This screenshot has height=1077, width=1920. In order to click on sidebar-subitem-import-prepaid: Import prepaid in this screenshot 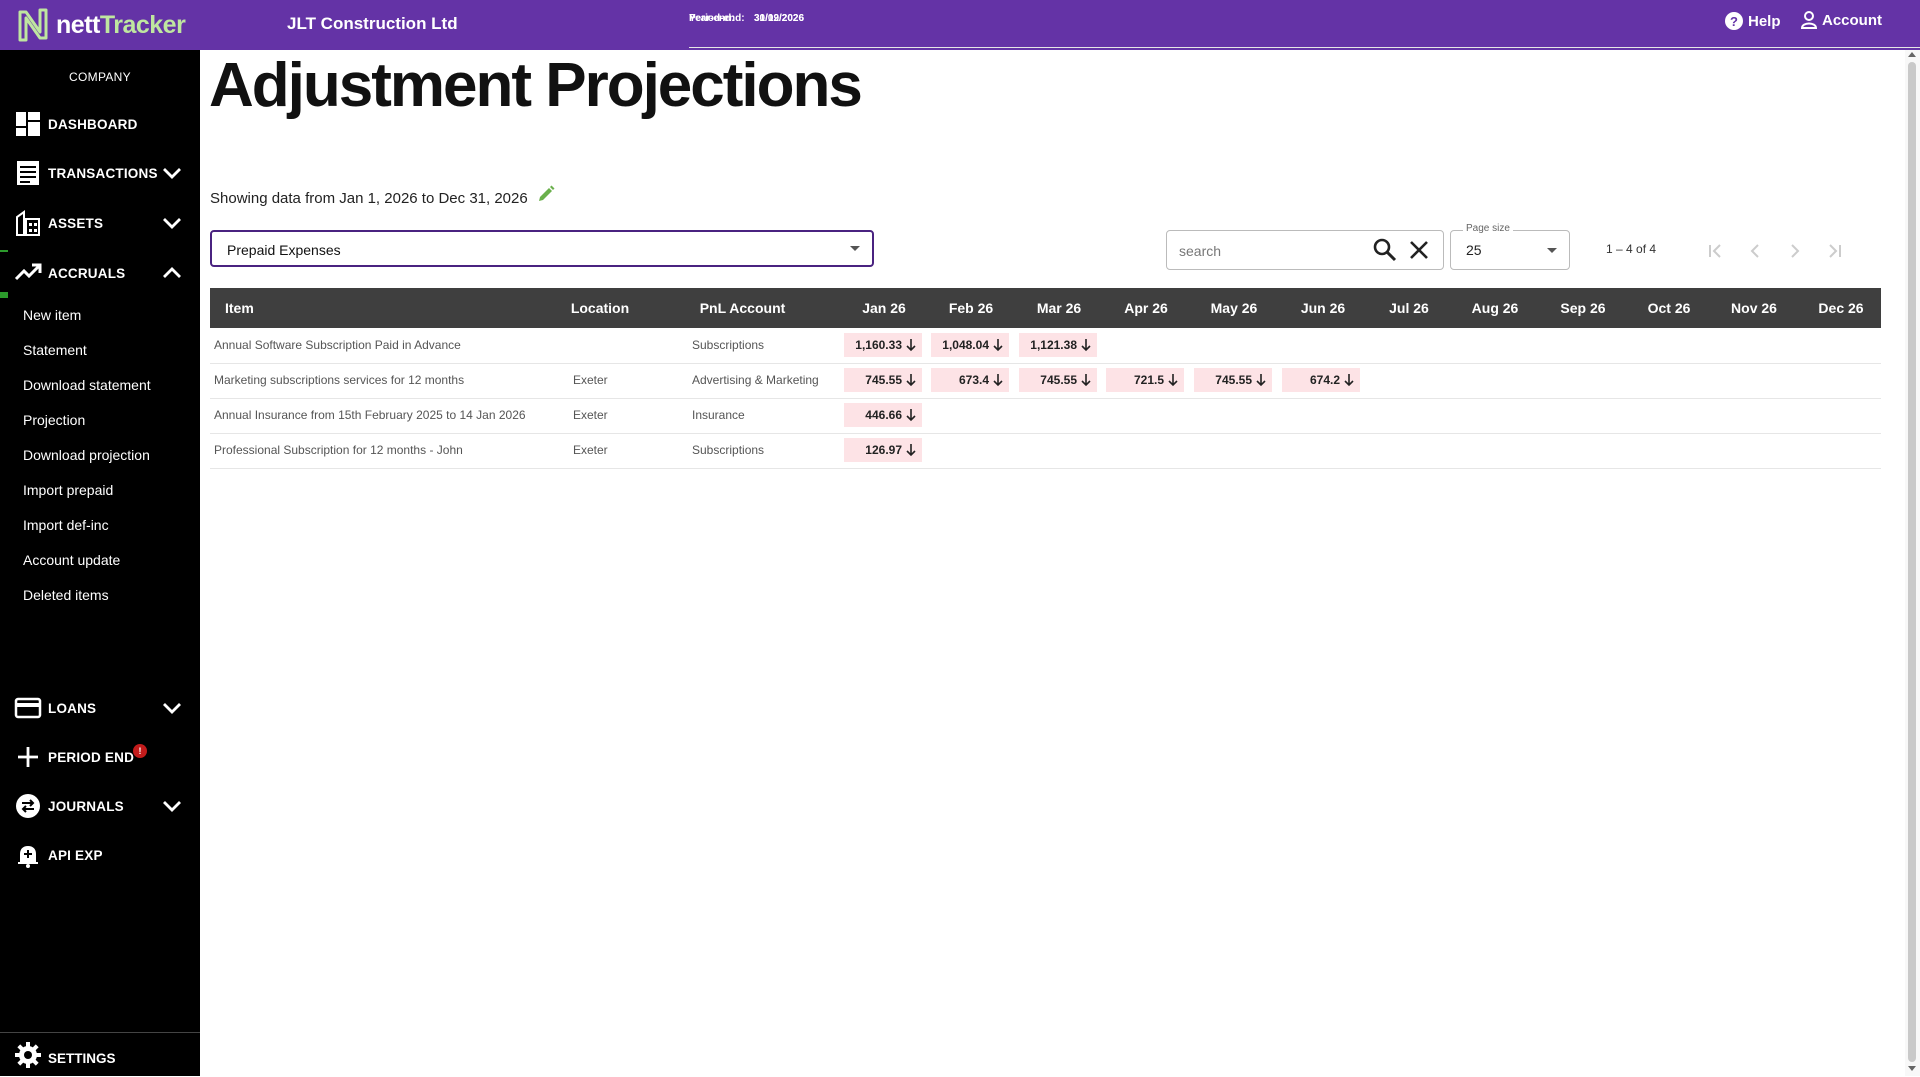, I will do `click(68, 490)`.